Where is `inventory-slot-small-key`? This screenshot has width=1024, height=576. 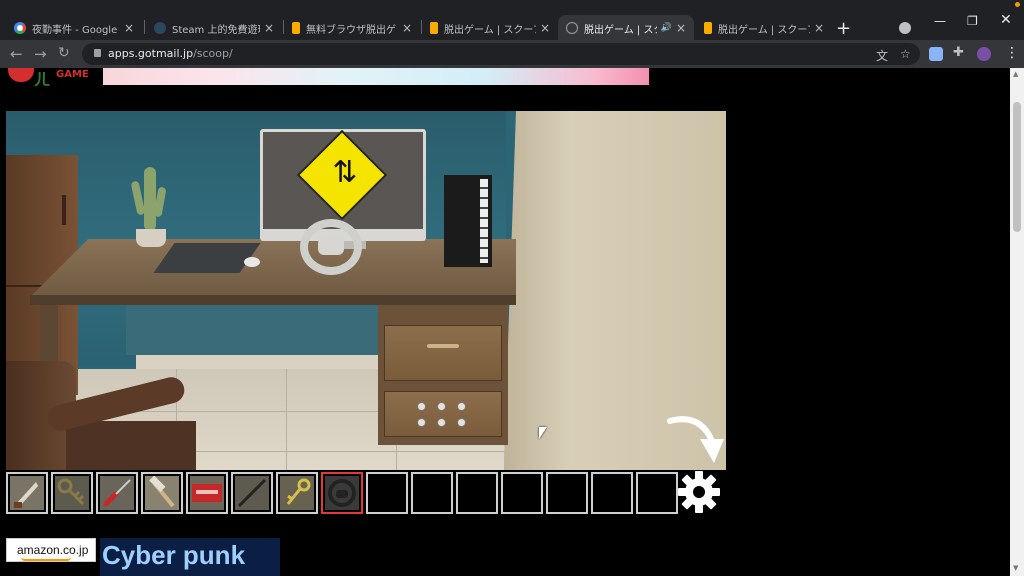 inventory-slot-small-key is located at coordinates (297, 493).